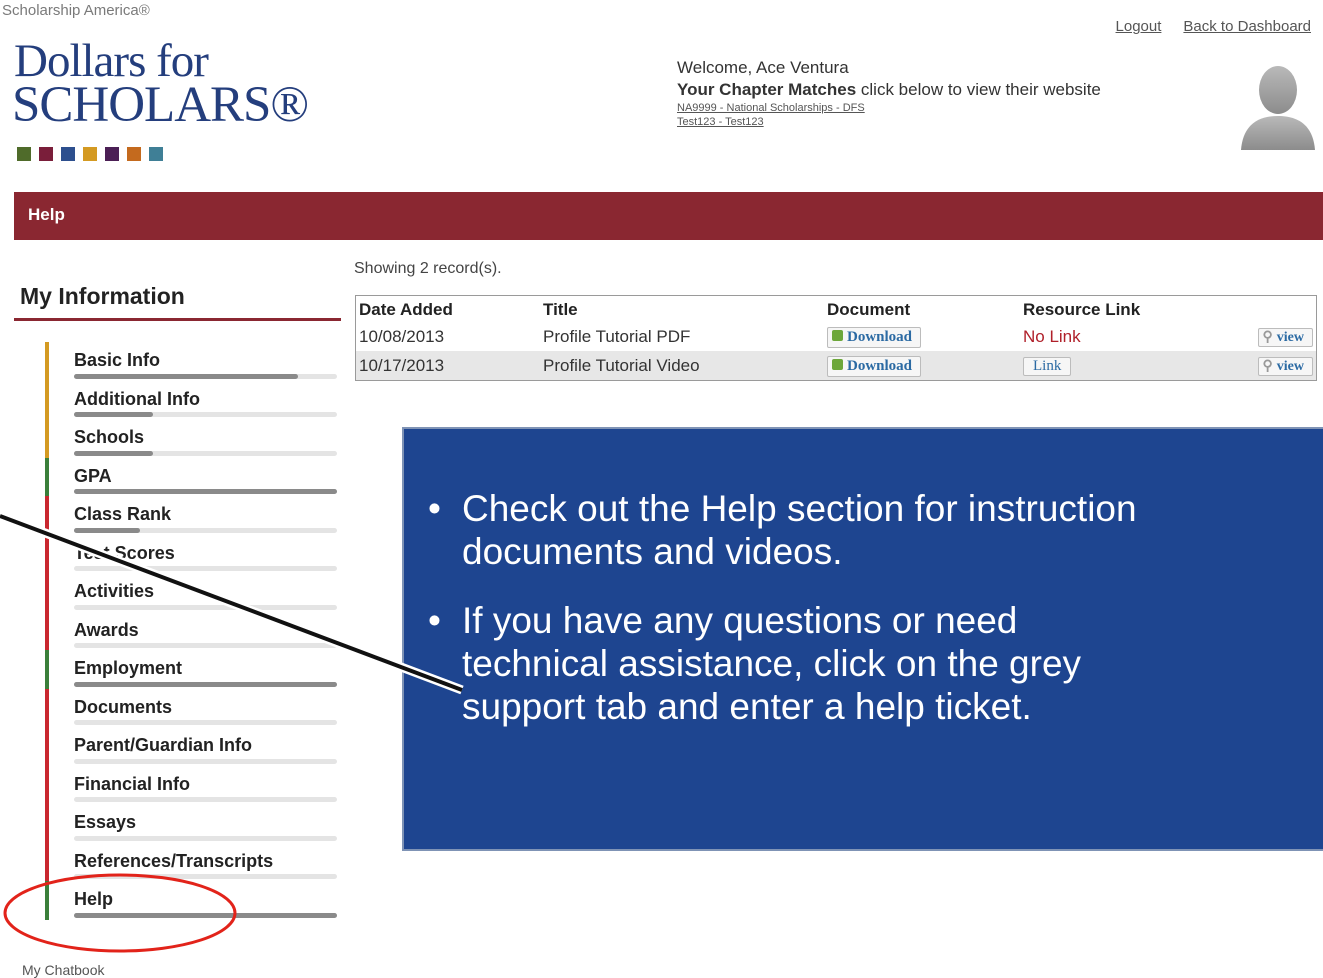  Describe the element at coordinates (163, 745) in the screenshot. I see `sidebar-item-label: Parent/Guardian Info` at that location.